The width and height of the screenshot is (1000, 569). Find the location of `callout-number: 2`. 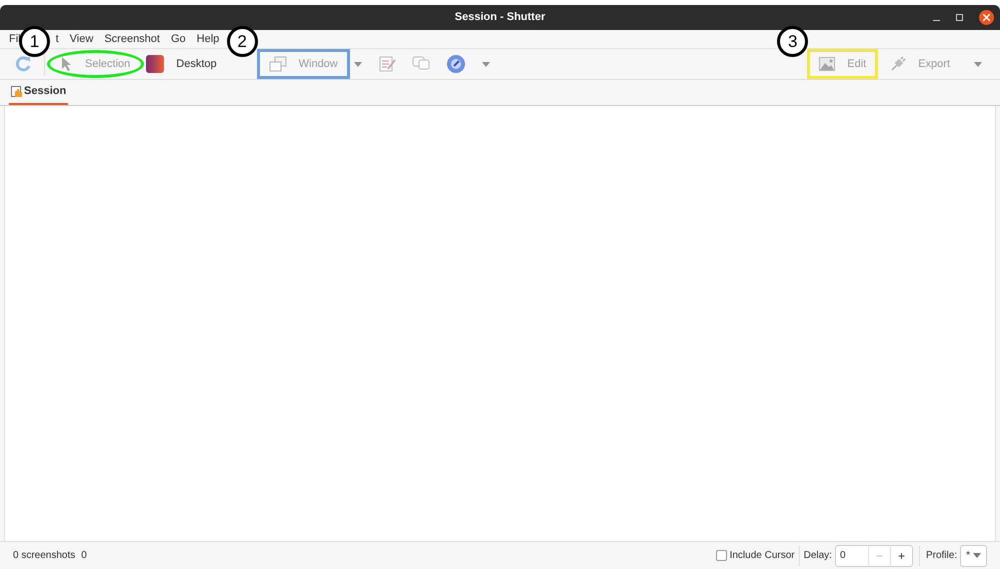

callout-number: 2 is located at coordinates (242, 41).